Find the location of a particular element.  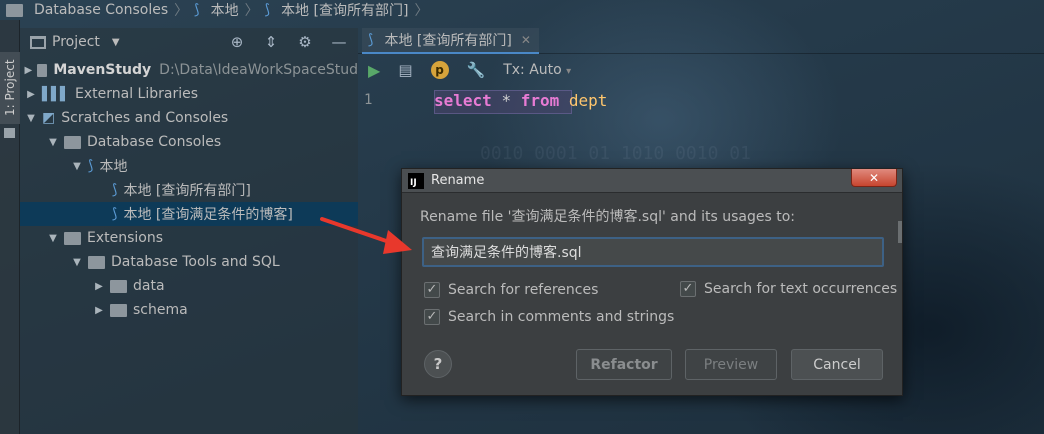

gear-icon: ⚙ is located at coordinates (305, 42).